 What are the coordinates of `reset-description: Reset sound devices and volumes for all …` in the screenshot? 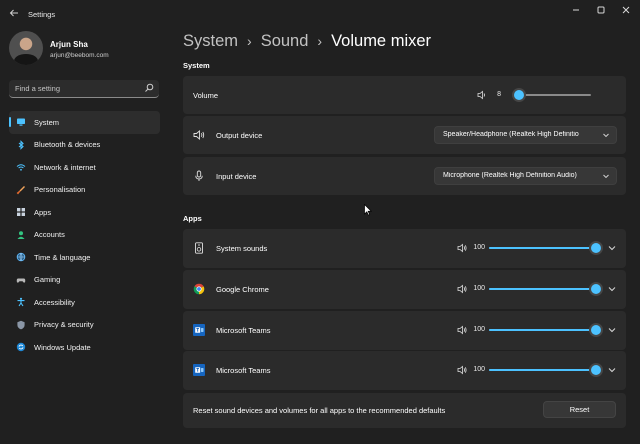 It's located at (319, 410).